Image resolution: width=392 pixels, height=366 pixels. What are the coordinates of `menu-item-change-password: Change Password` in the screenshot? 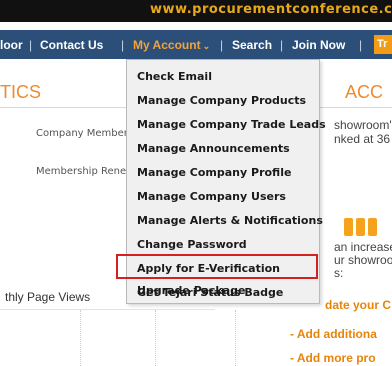 It's located at (192, 244).